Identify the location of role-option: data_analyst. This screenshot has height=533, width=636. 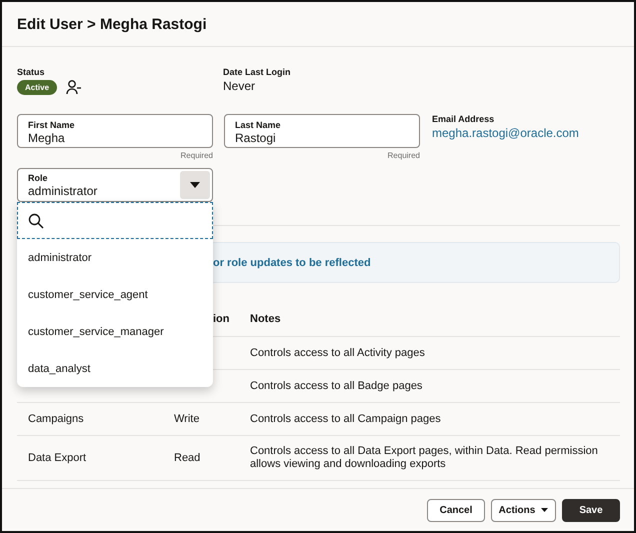
(59, 368).